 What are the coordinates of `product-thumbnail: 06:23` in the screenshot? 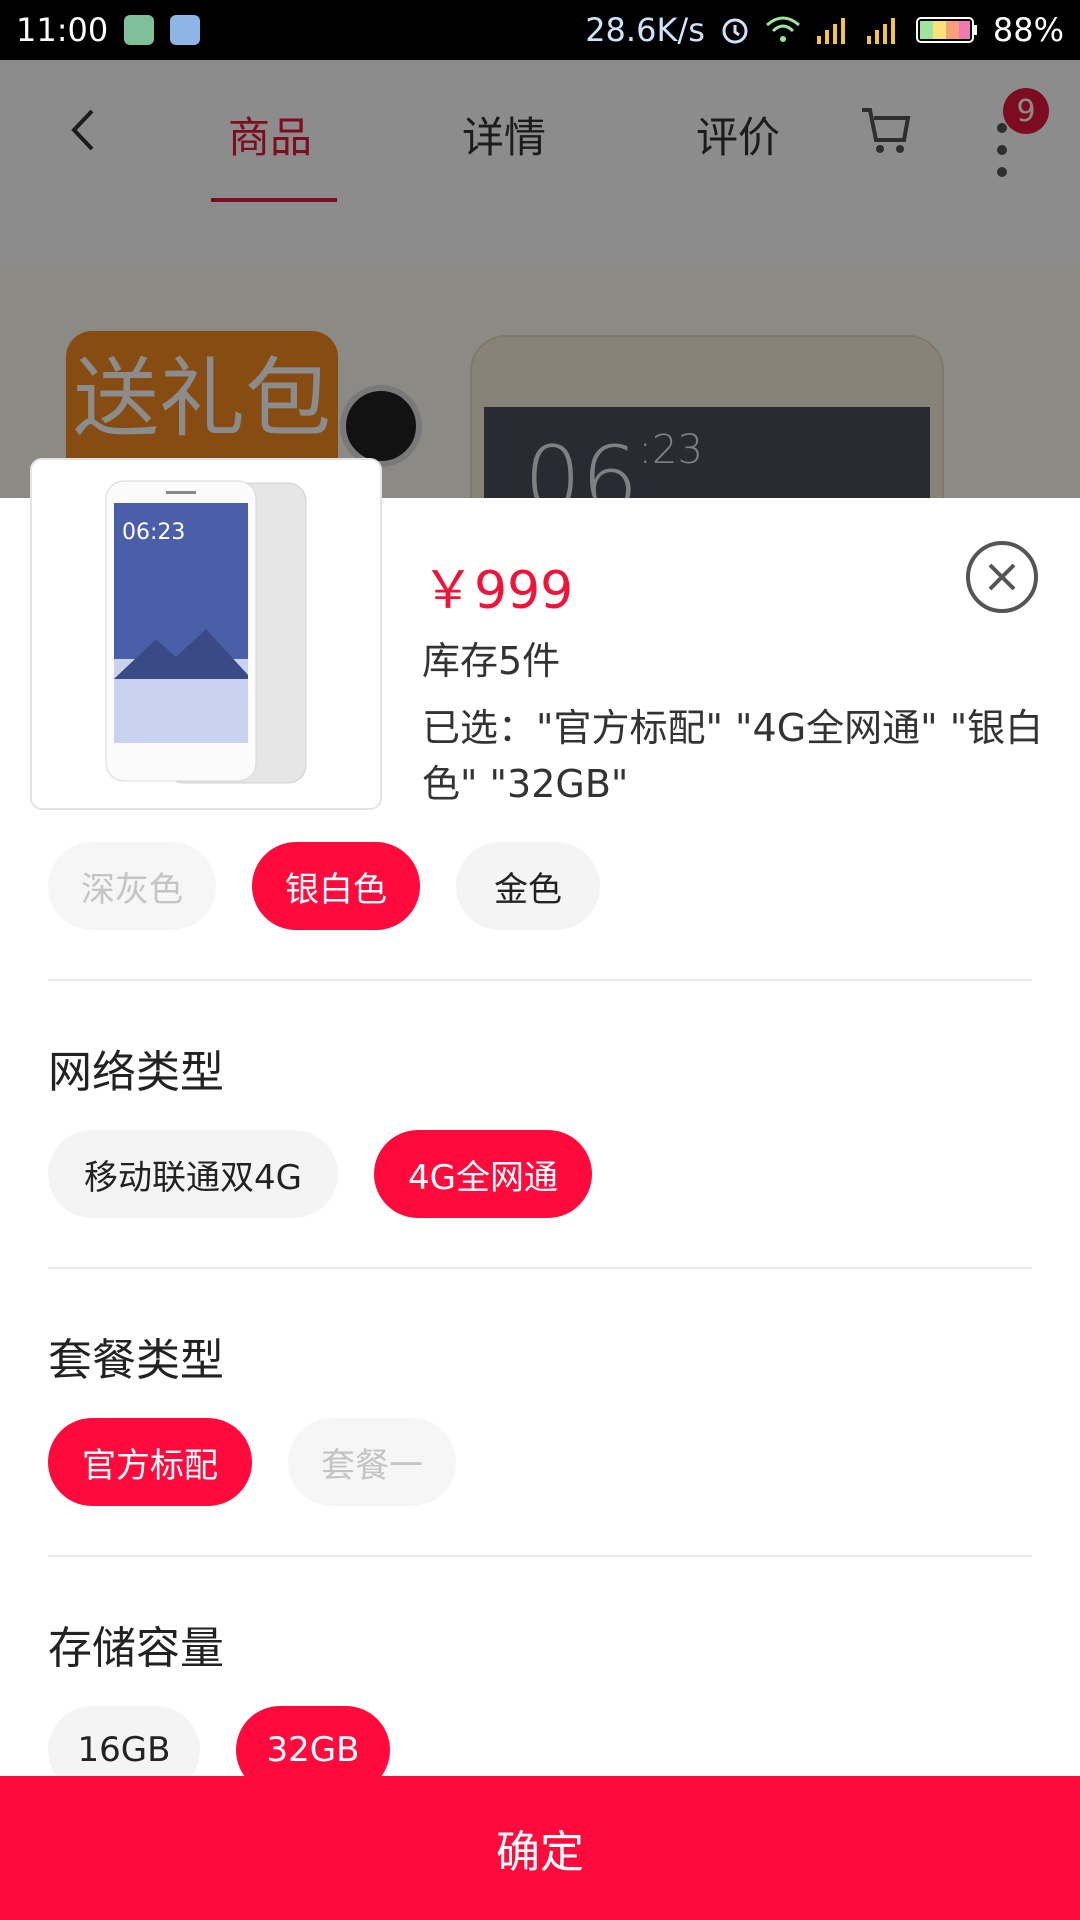 It's located at (206, 634).